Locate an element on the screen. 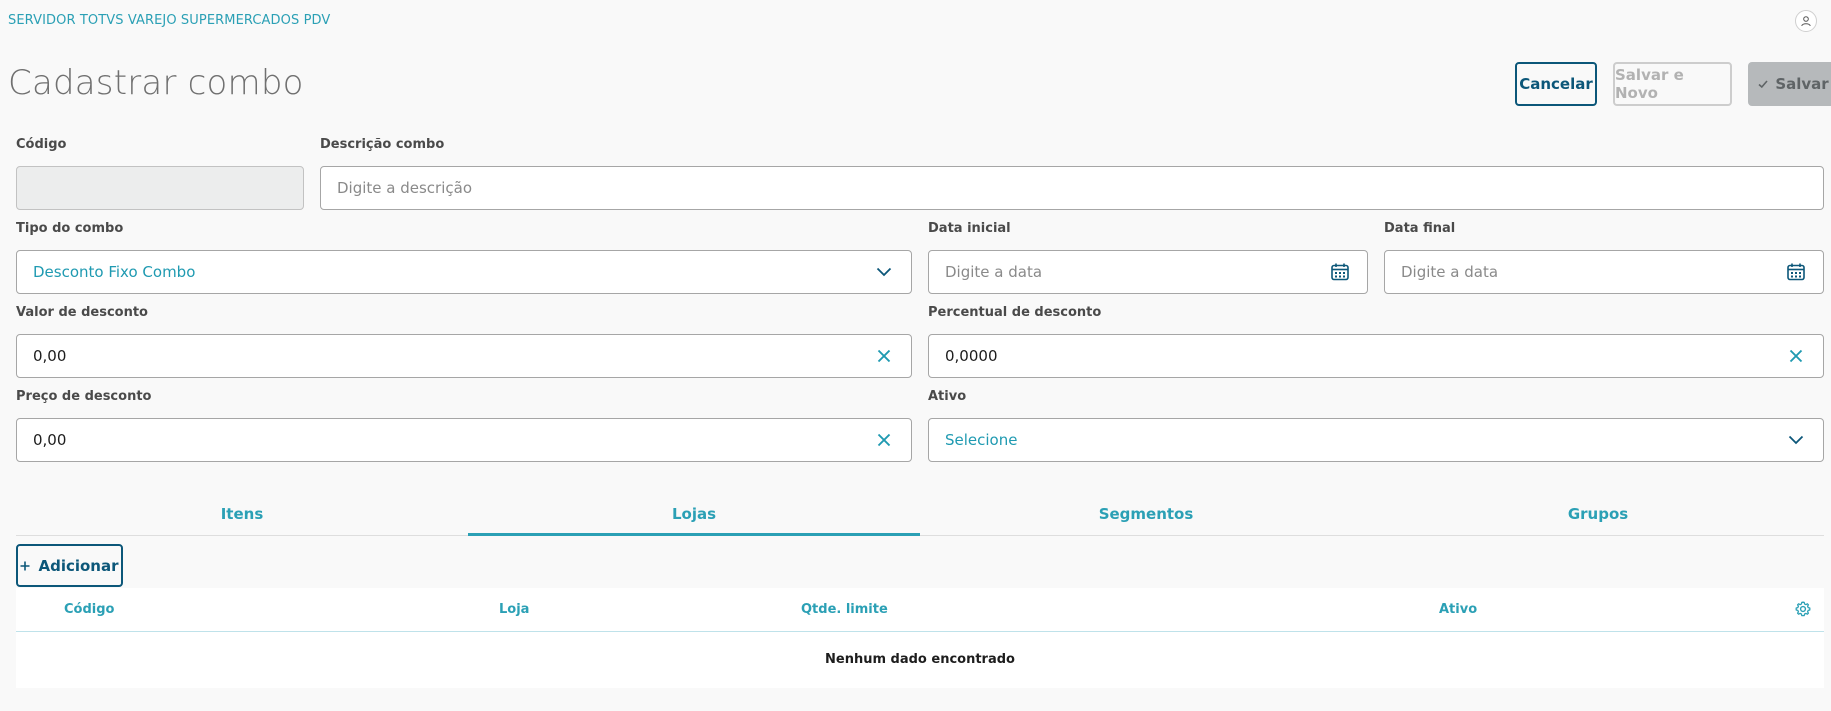 This screenshot has width=1831, height=711. ativo-value: Selecione is located at coordinates (981, 440).